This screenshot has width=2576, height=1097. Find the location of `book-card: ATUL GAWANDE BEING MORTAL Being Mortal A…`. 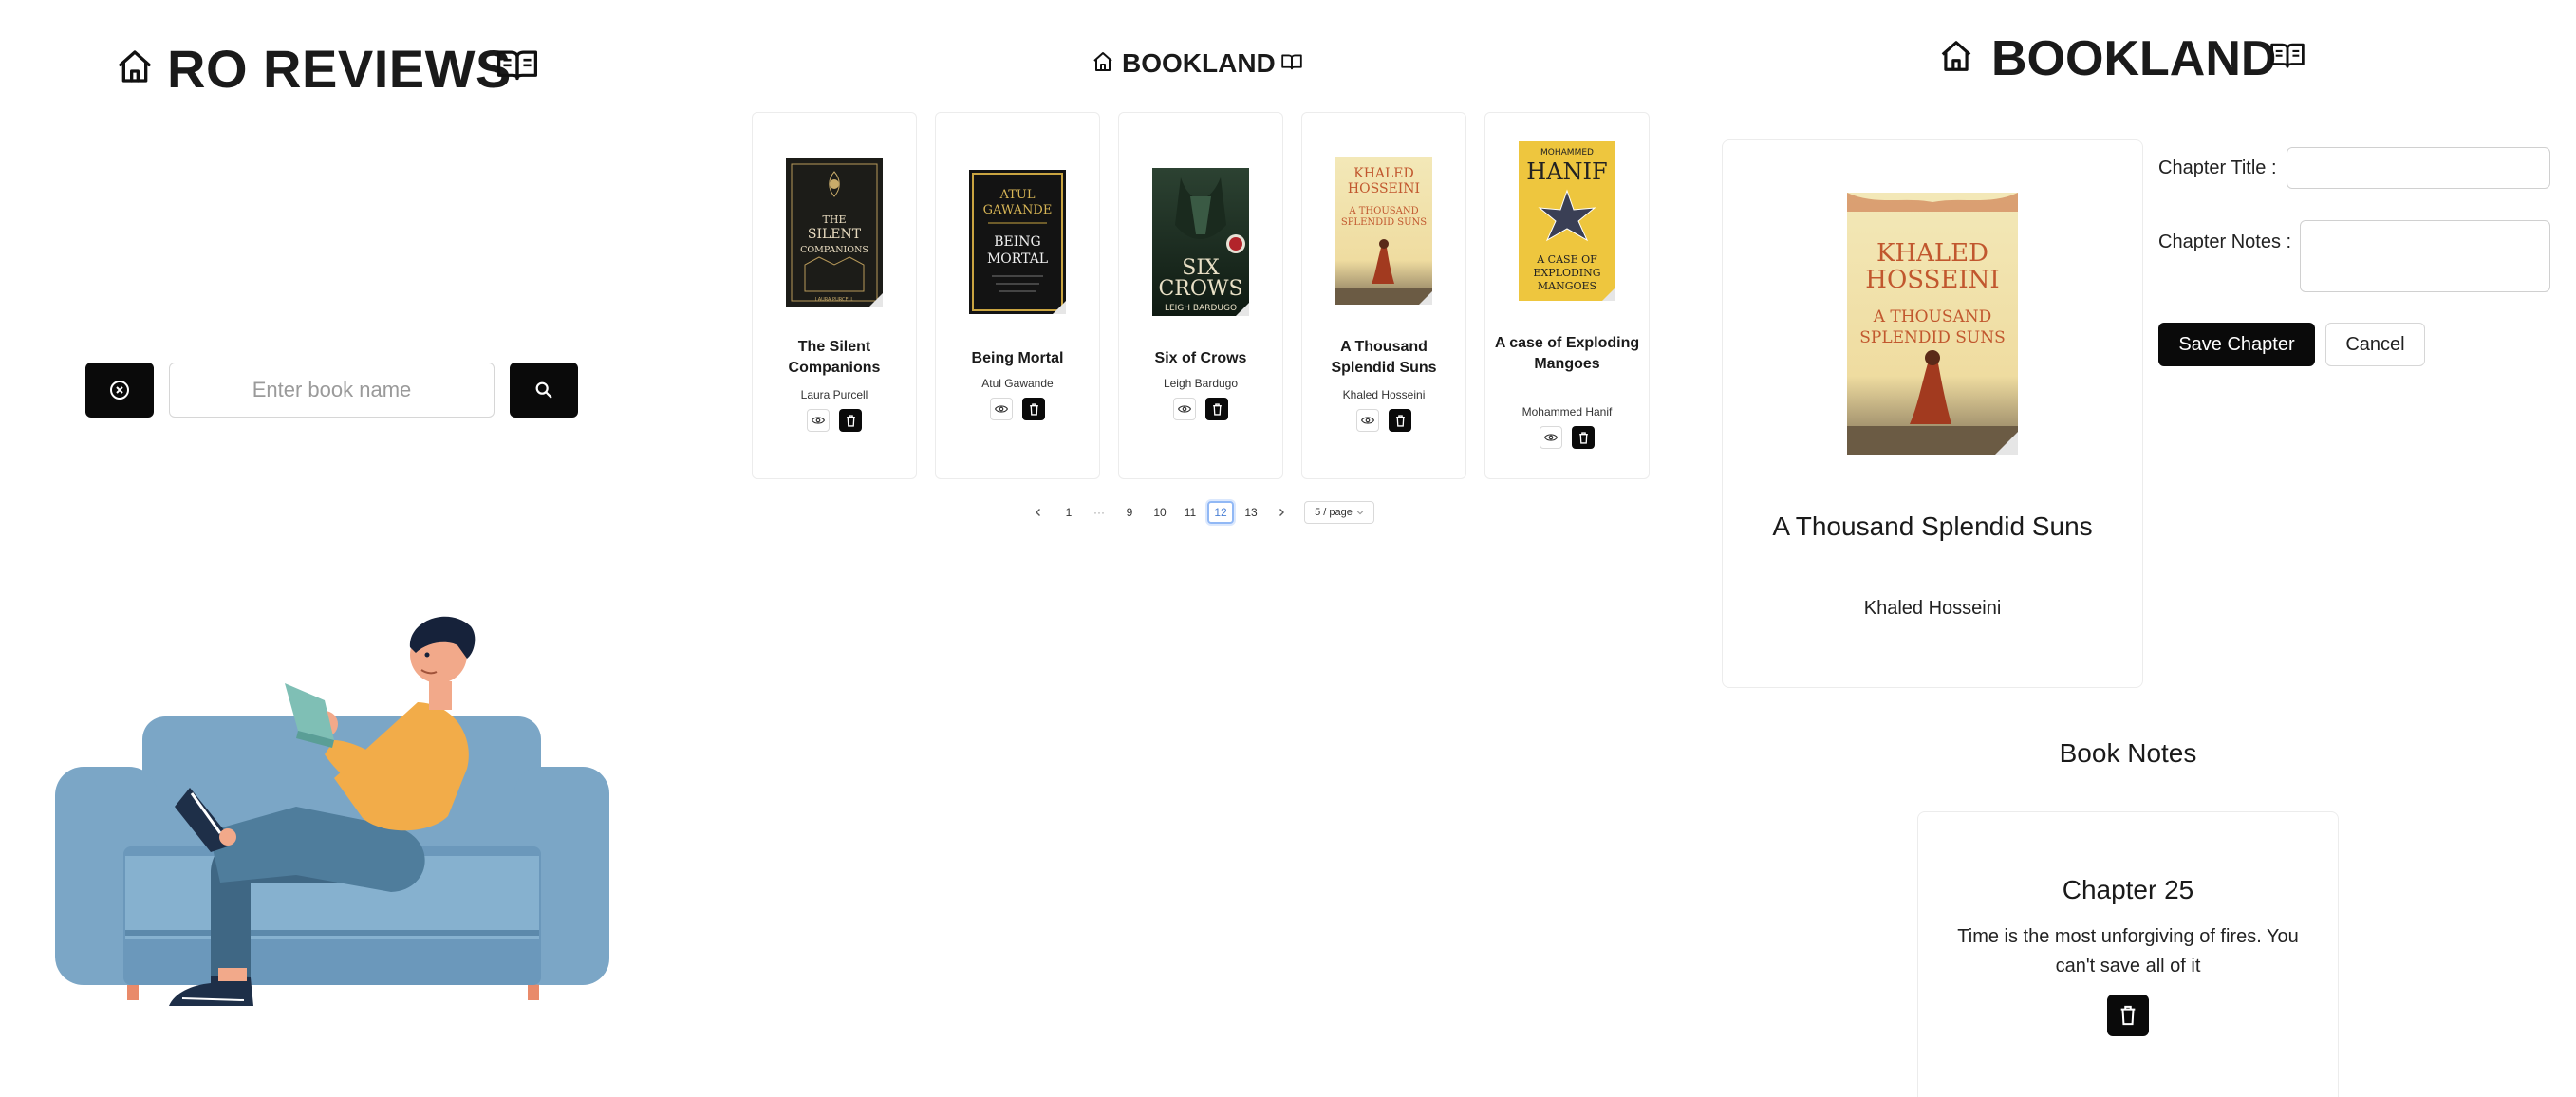

book-card: ATUL GAWANDE BEING MORTAL Being Mortal A… is located at coordinates (1018, 295).